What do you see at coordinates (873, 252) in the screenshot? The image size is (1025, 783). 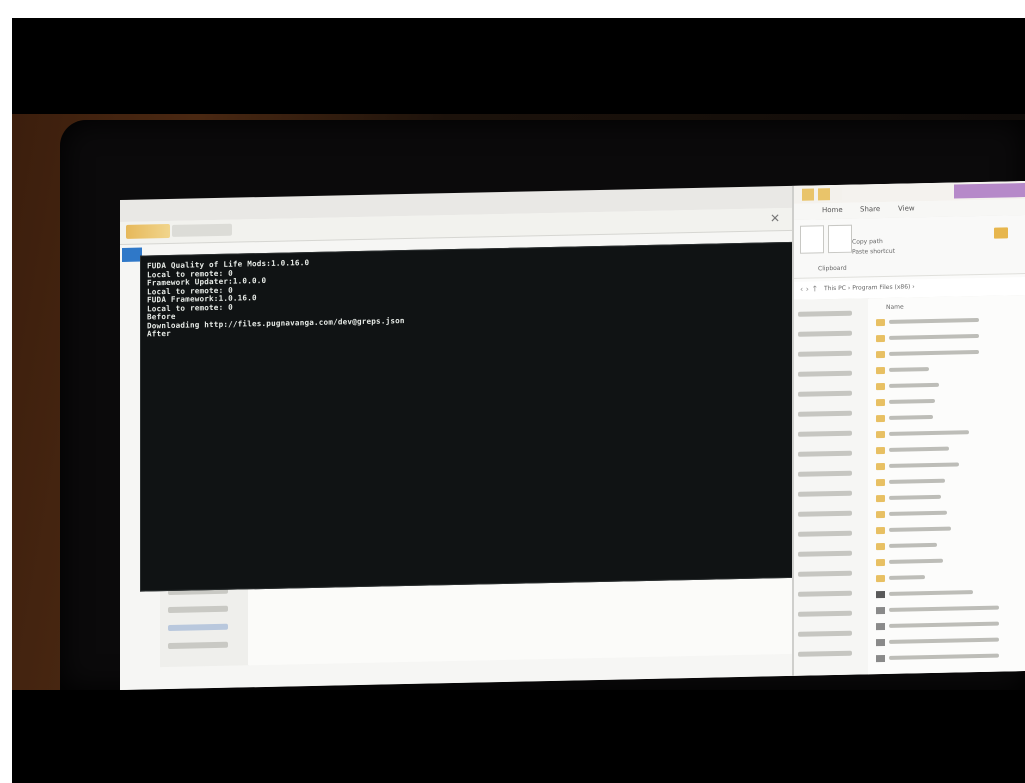 I see `paste-shortcut-label: Paste shortcut` at bounding box center [873, 252].